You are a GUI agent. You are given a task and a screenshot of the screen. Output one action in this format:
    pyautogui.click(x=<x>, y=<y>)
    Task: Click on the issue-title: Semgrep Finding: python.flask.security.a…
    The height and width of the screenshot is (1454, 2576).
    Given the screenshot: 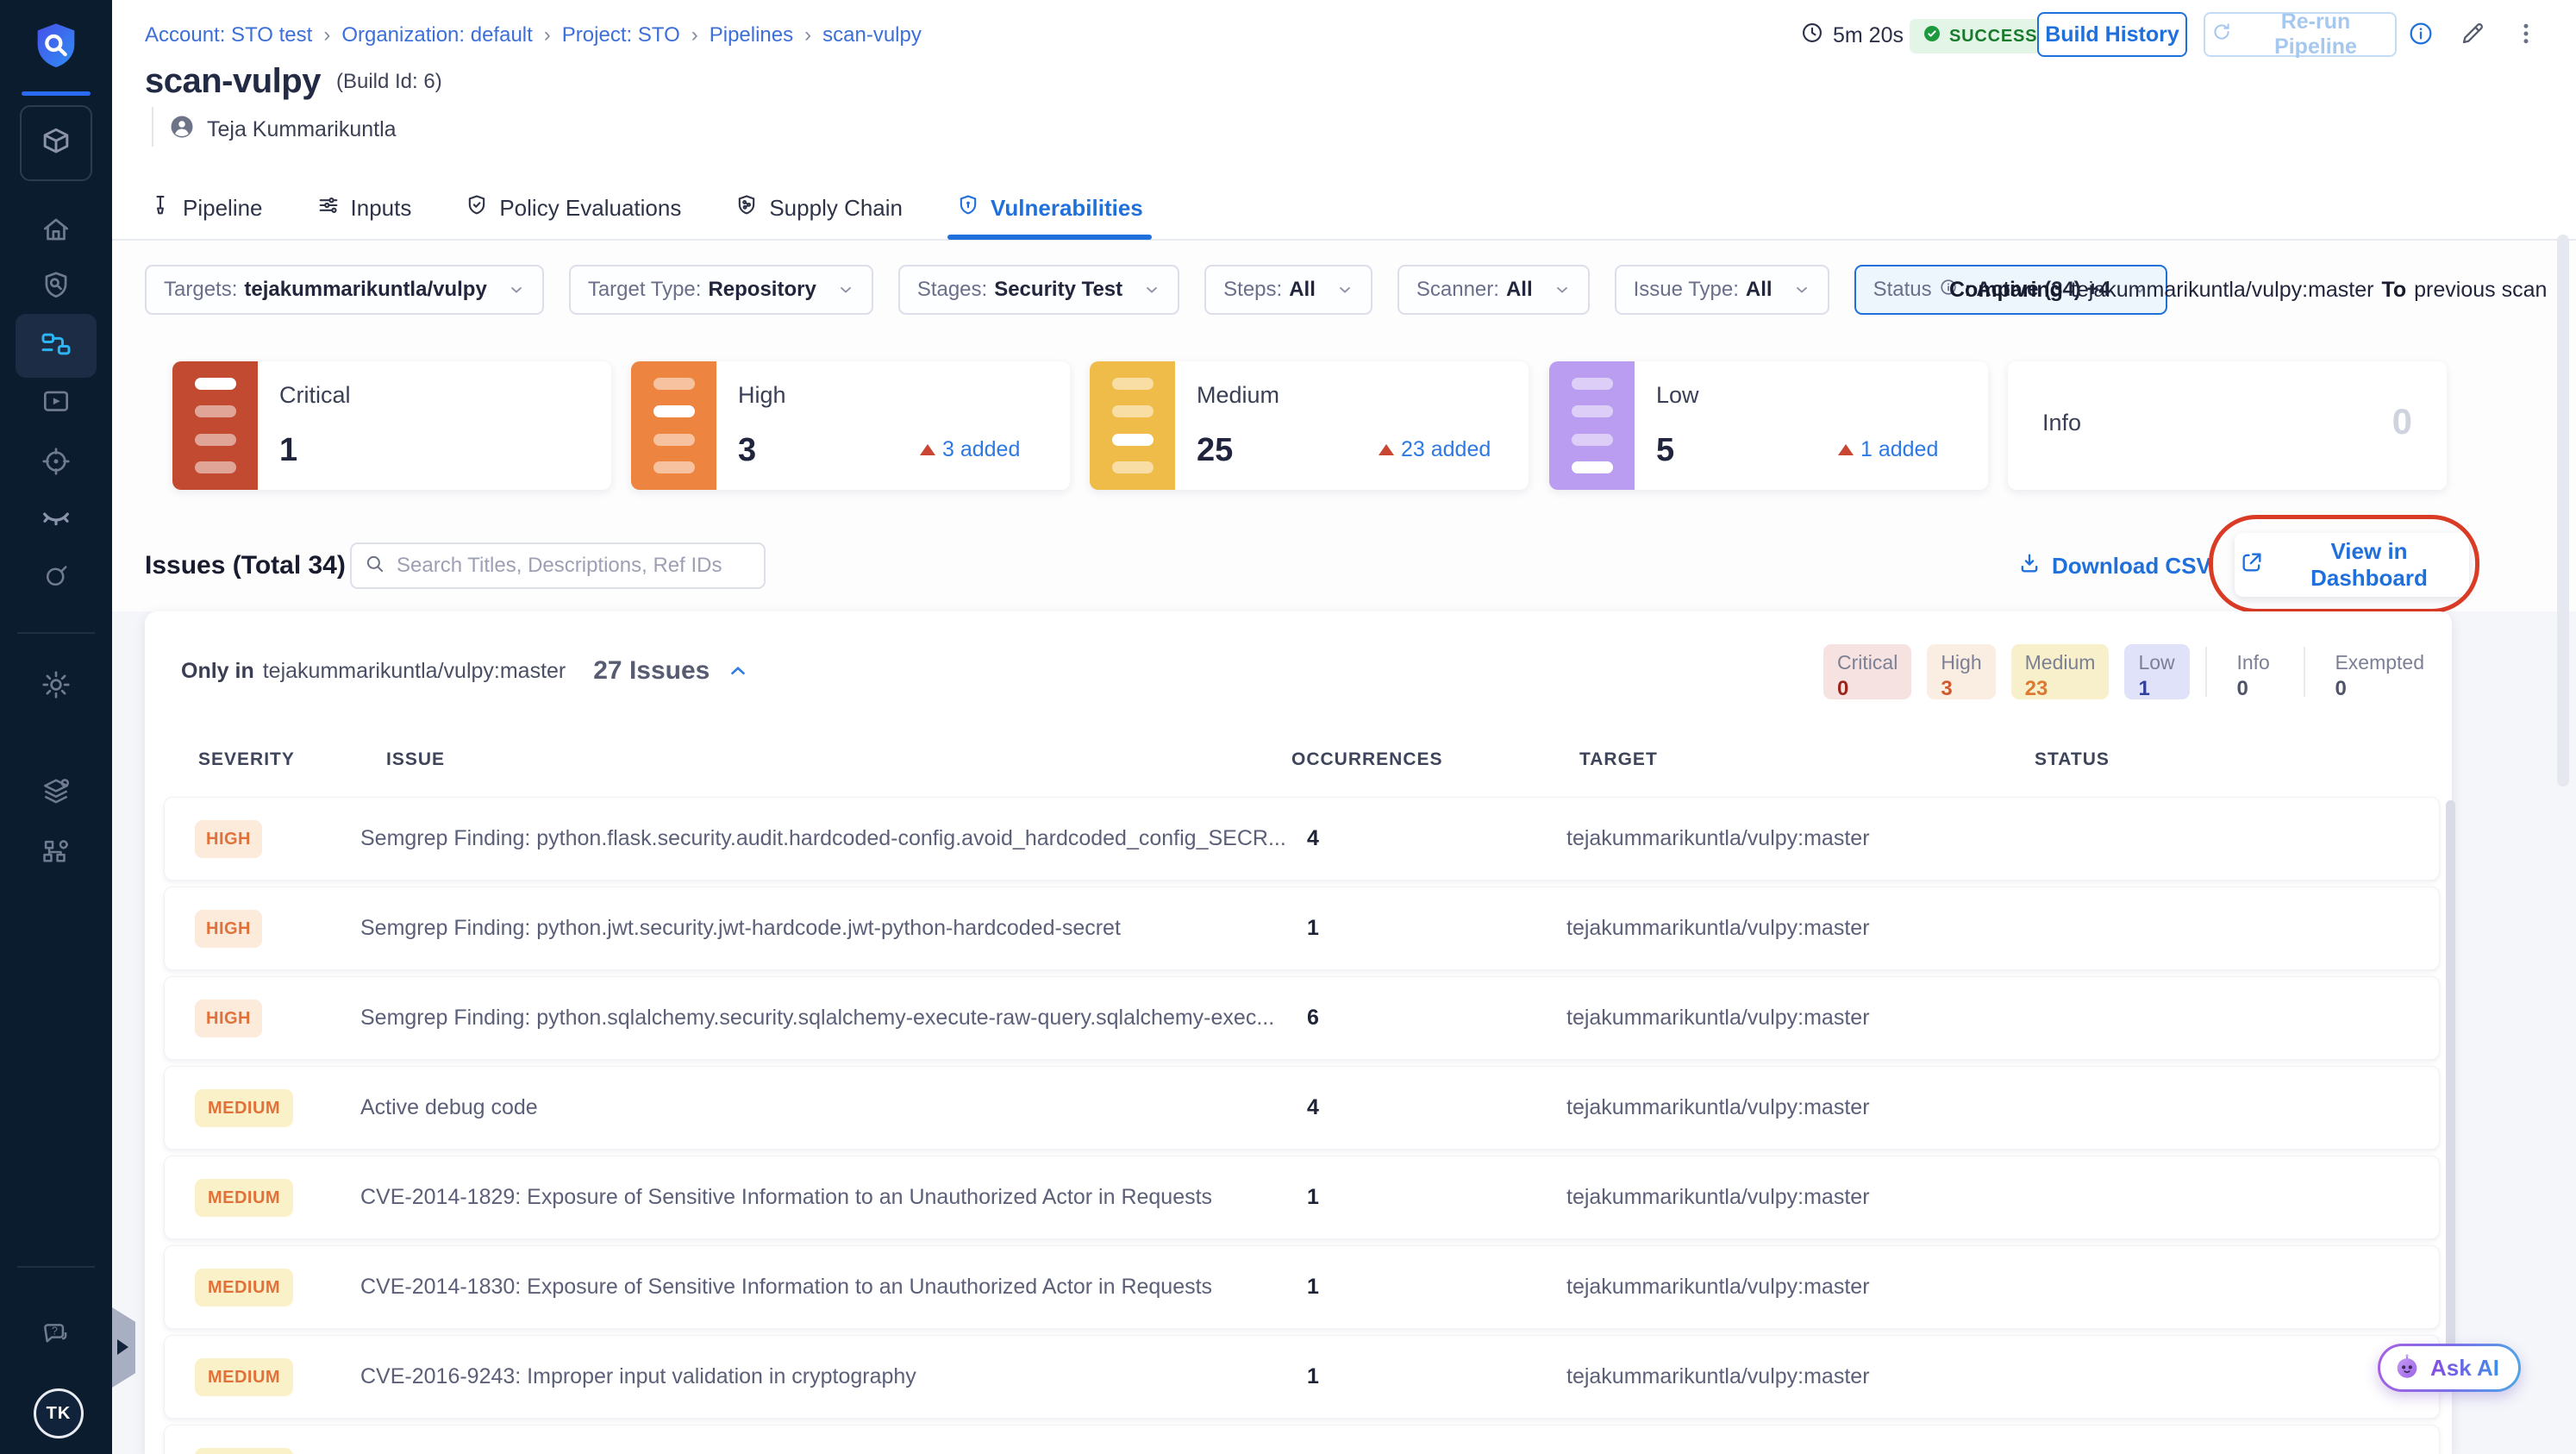 What is the action you would take?
    pyautogui.click(x=823, y=838)
    